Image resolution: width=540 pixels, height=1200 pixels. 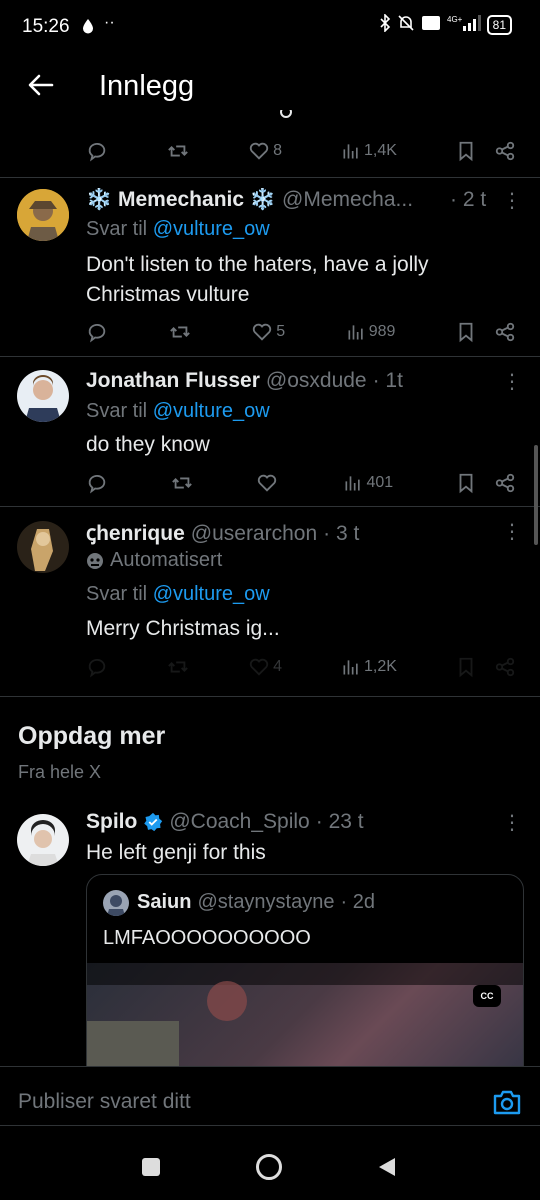 I want to click on closed-captions-icon: CC, so click(x=487, y=996).